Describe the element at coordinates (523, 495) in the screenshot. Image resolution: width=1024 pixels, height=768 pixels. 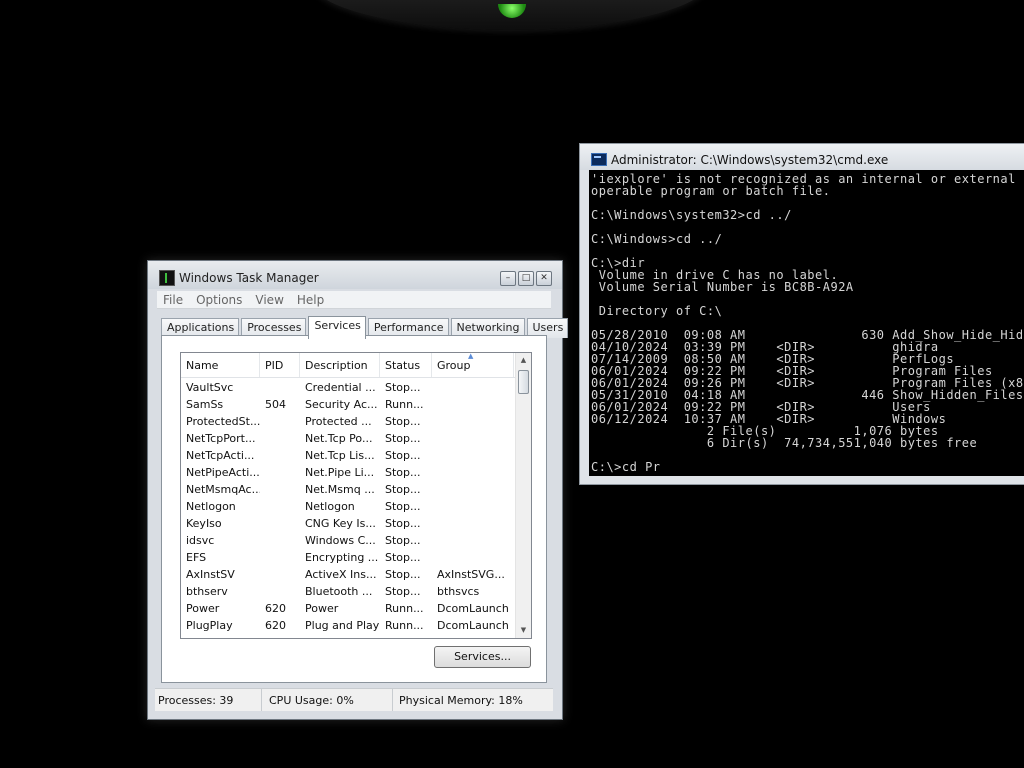
I see `vertical-scrollbar: ▲ ▼` at that location.